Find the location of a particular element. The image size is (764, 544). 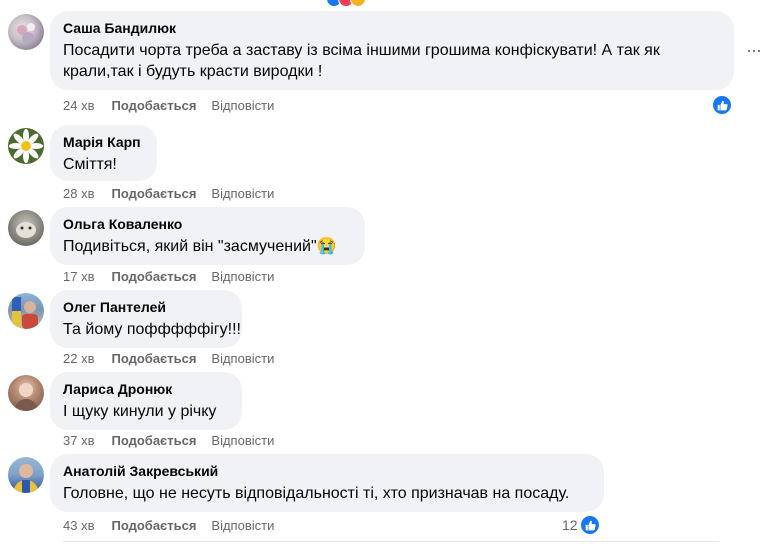

comment-time: 22 хв is located at coordinates (78, 358).